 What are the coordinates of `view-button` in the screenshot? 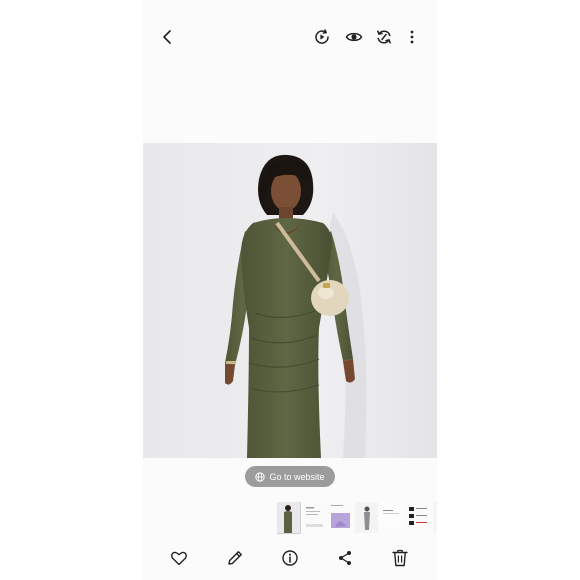 It's located at (354, 37).